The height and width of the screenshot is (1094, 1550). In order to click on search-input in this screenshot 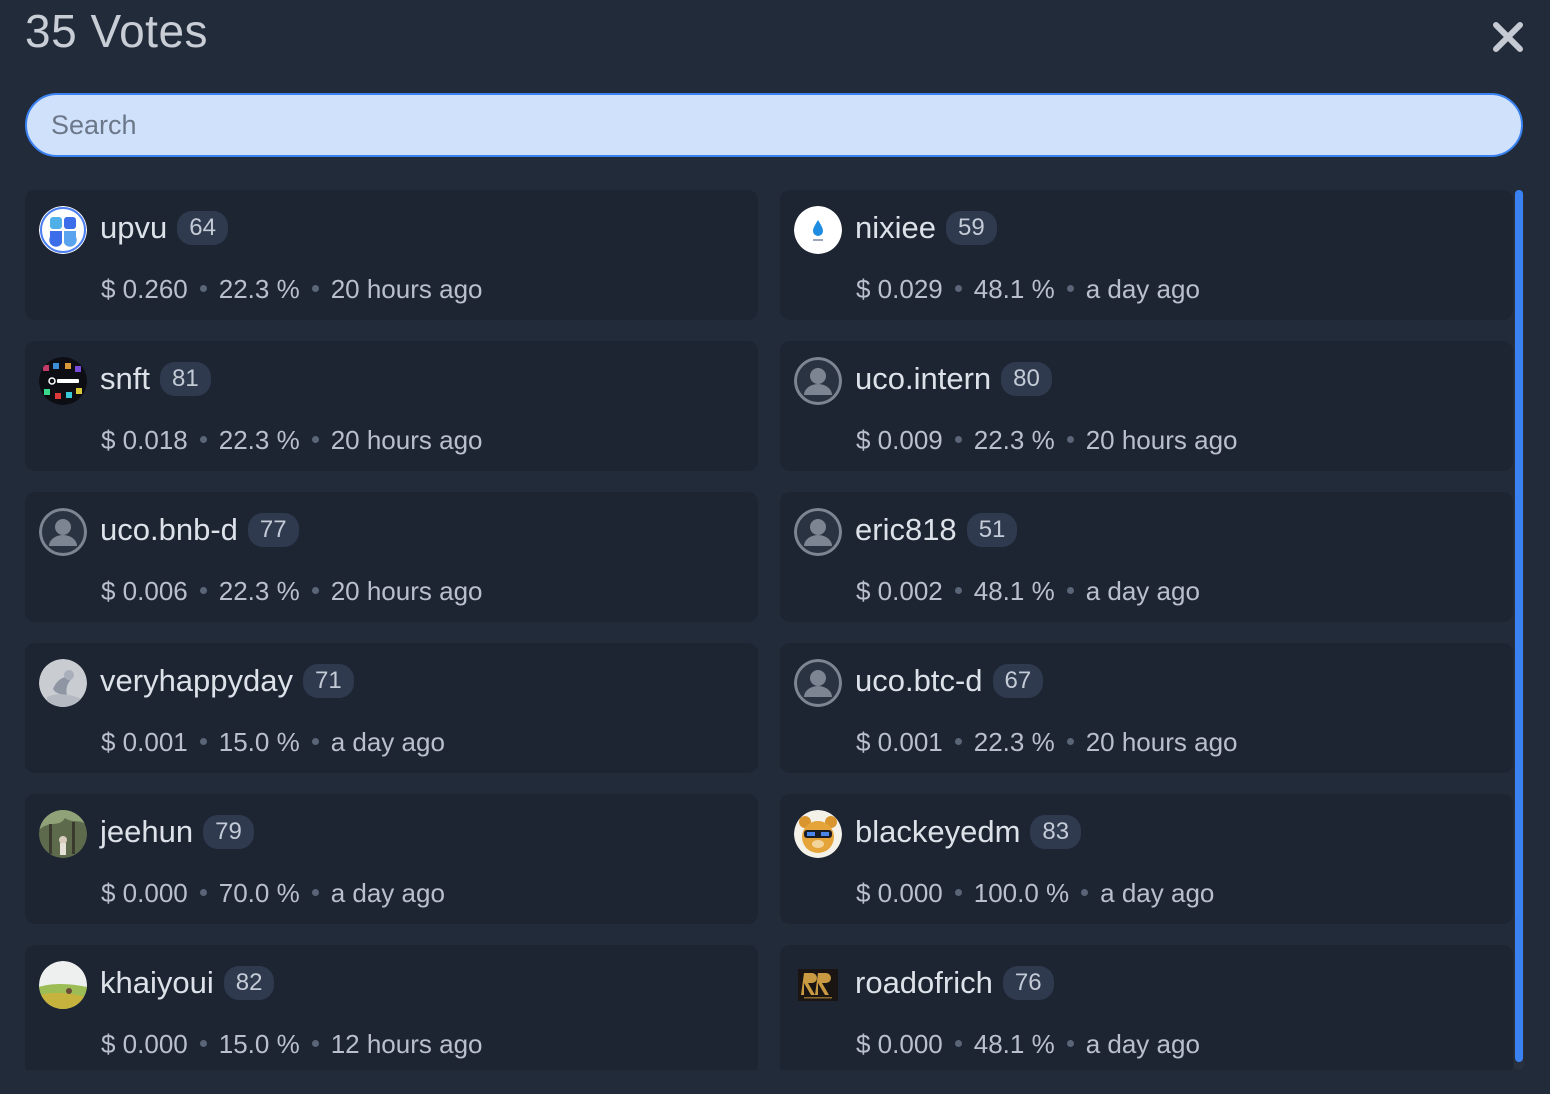, I will do `click(774, 125)`.